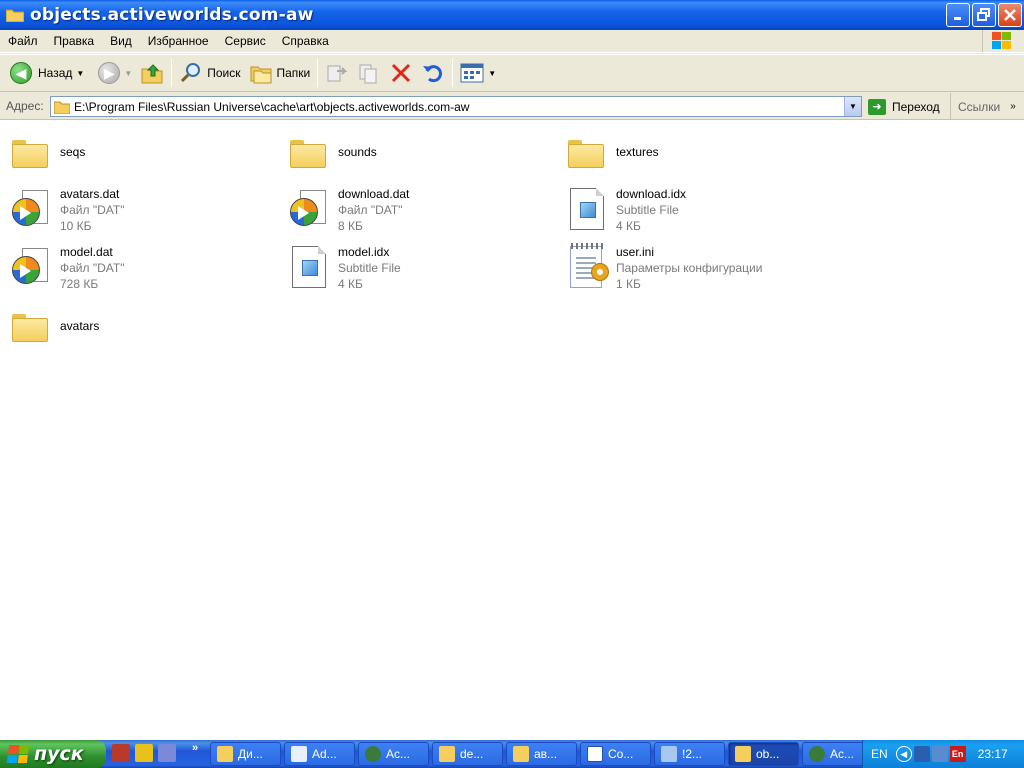  What do you see at coordinates (152, 73) in the screenshot?
I see `up-folder-button` at bounding box center [152, 73].